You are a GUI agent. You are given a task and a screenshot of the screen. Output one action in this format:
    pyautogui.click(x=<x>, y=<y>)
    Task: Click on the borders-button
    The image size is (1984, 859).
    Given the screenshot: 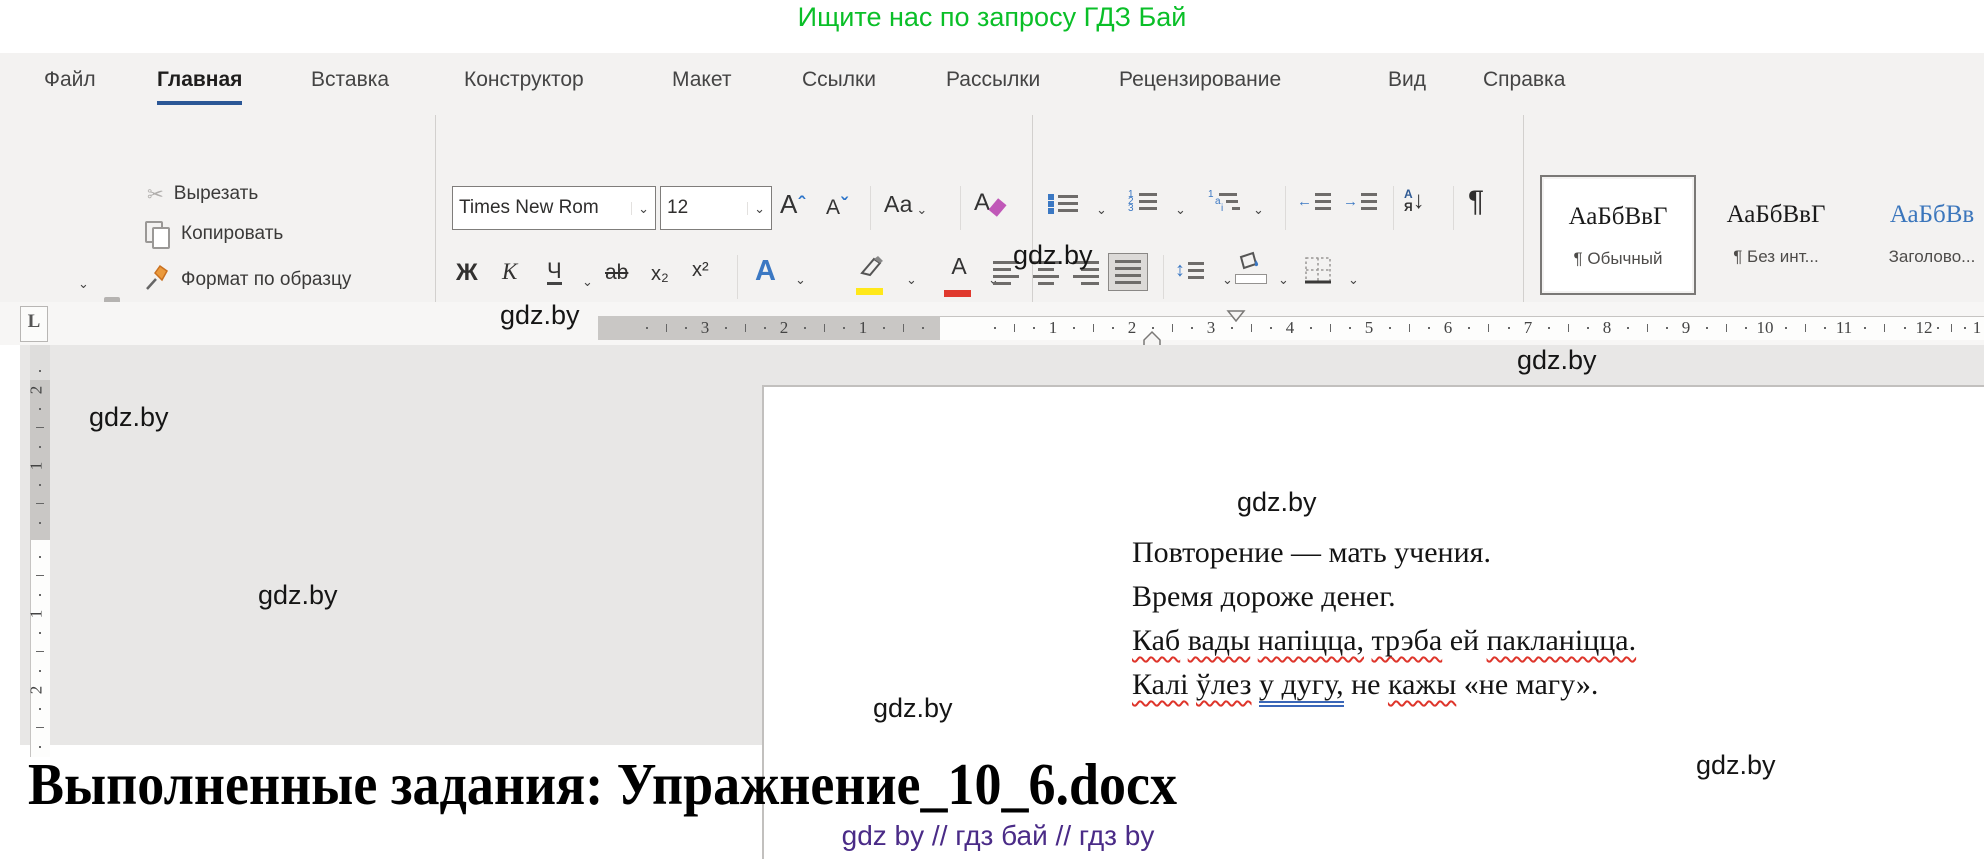 What is the action you would take?
    pyautogui.click(x=1318, y=272)
    